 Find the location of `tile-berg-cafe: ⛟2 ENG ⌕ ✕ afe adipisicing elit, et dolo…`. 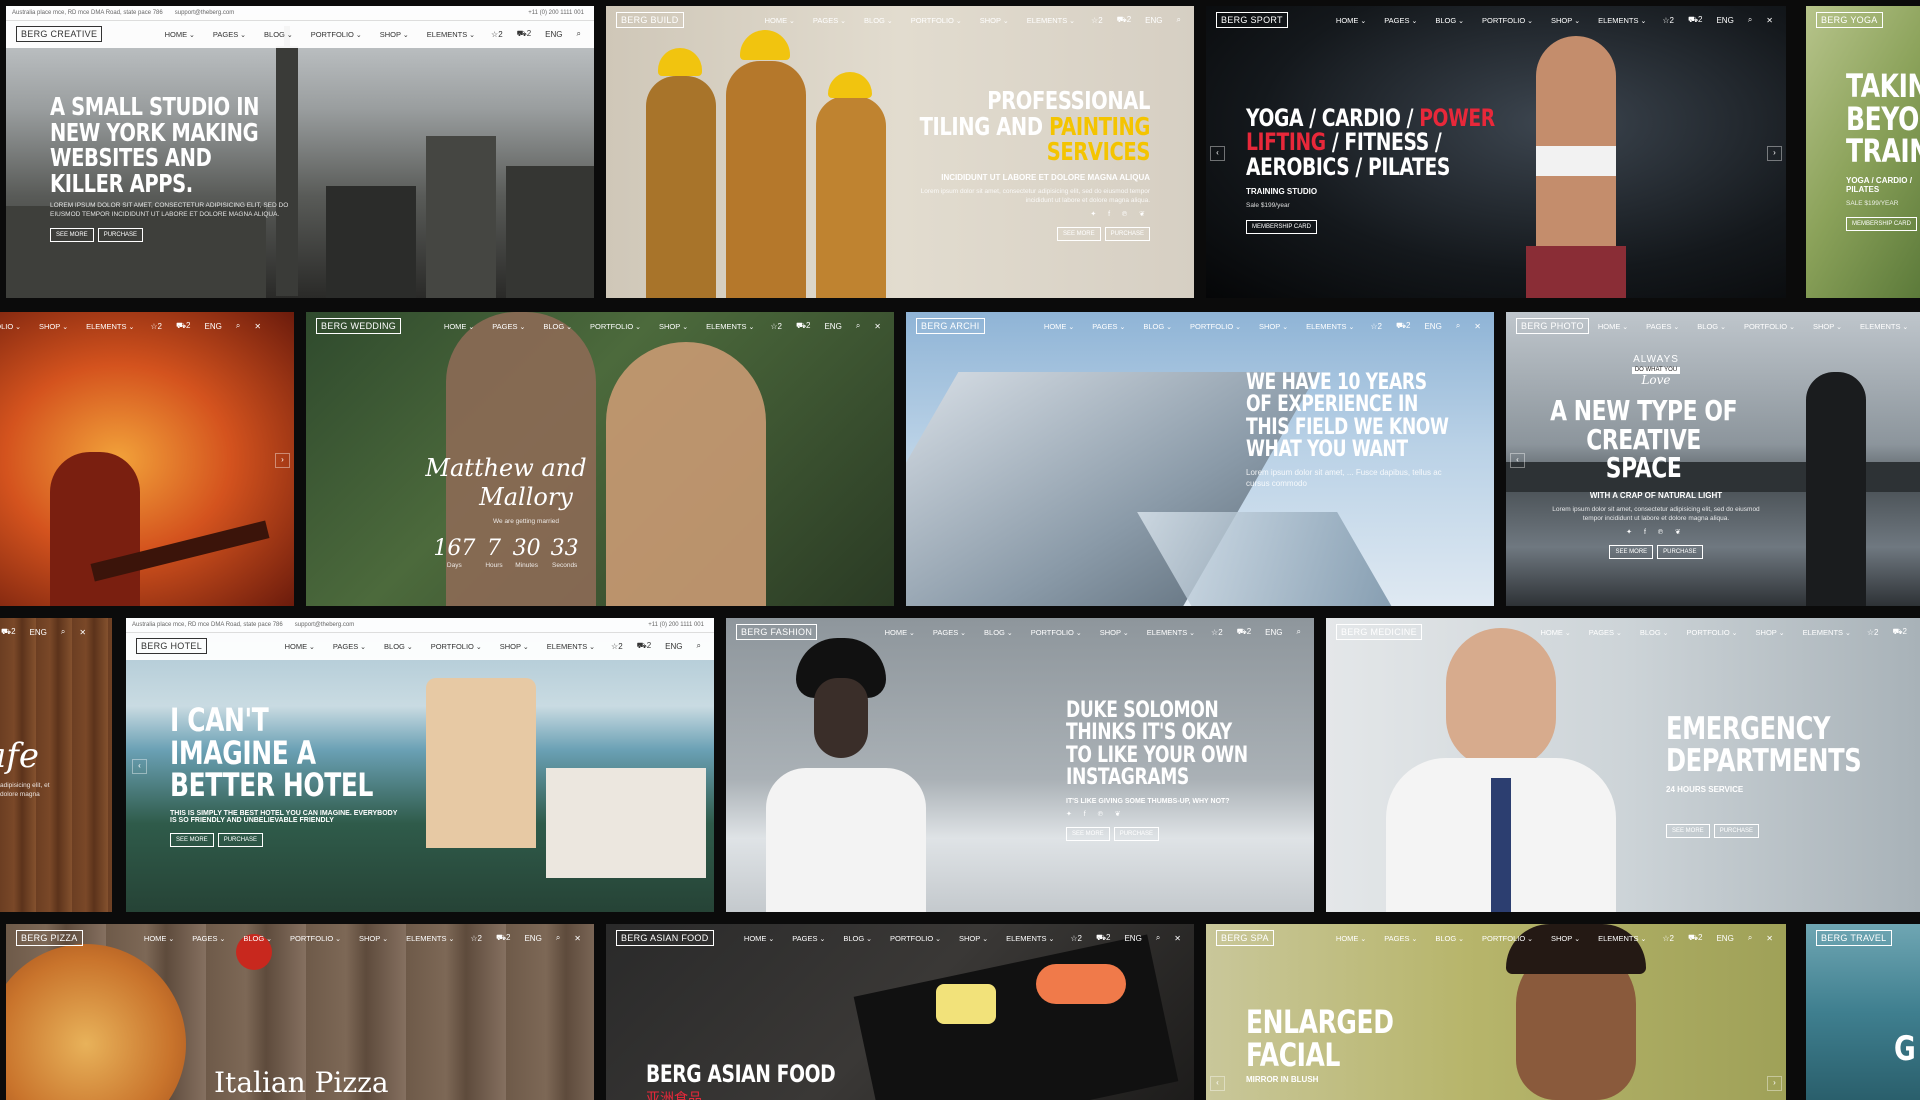

tile-berg-cafe: ⛟2 ENG ⌕ ✕ afe adipisicing elit, et dolo… is located at coordinates (56, 765).